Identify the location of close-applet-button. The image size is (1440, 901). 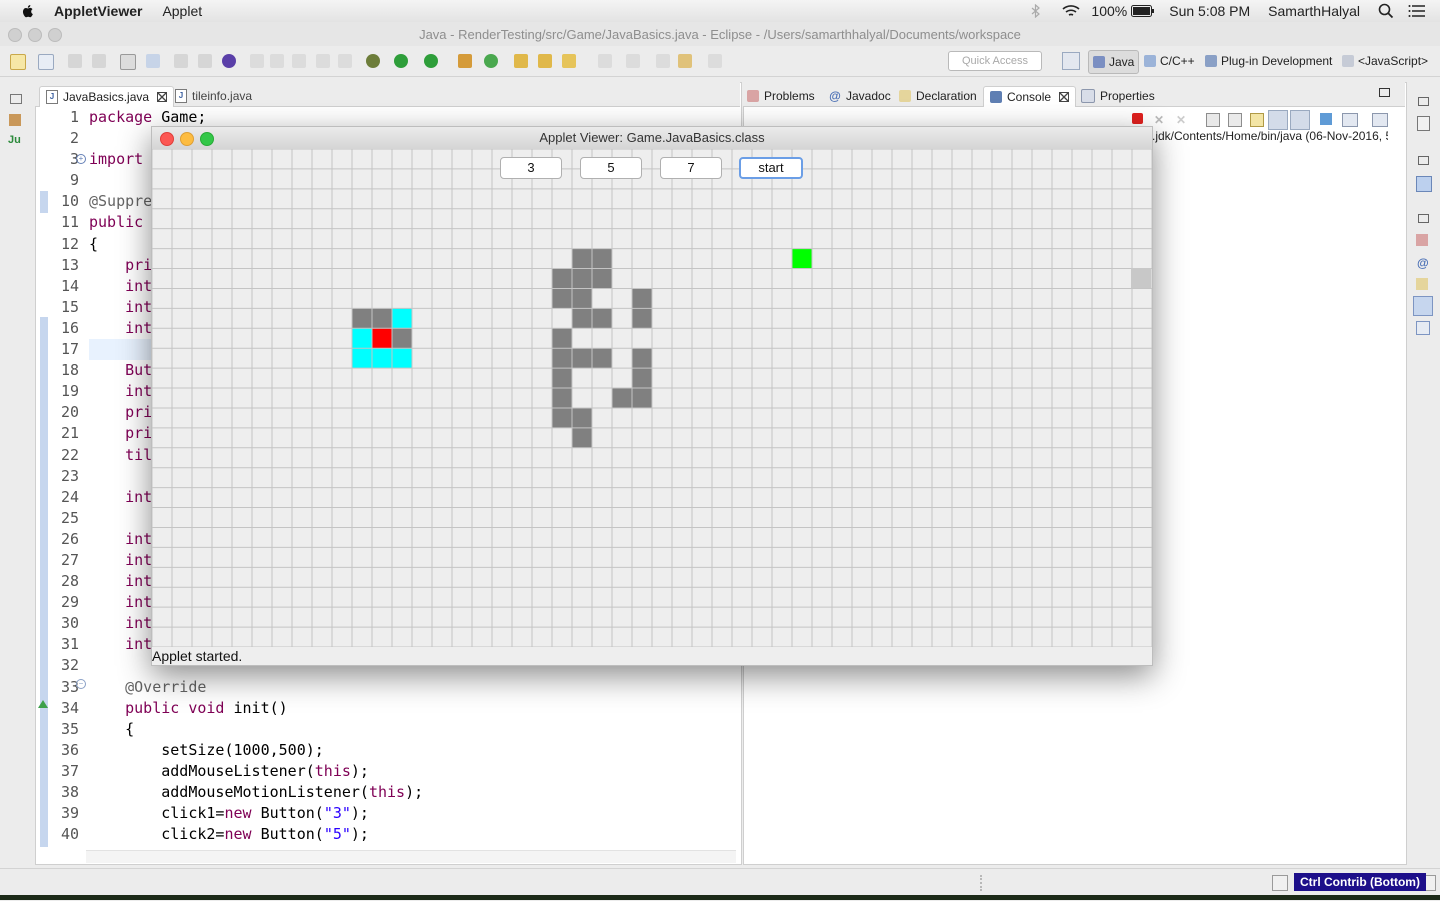
(167, 139).